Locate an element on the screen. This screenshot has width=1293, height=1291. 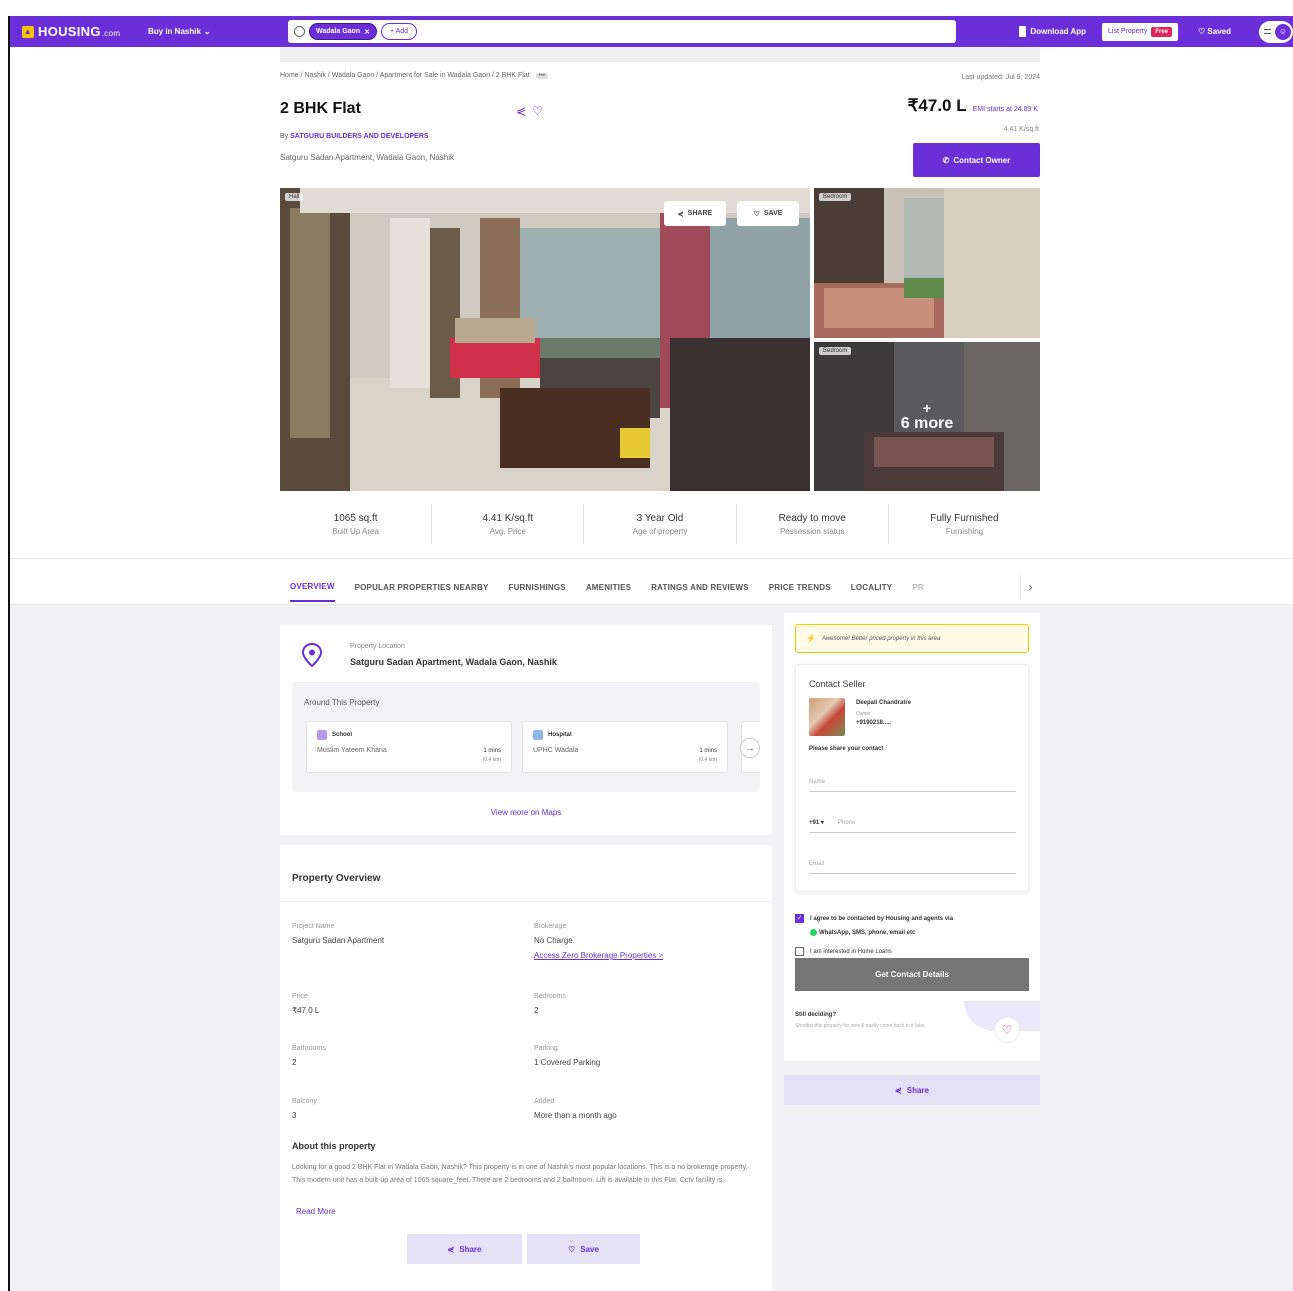
share-label: Share is located at coordinates (470, 1249).